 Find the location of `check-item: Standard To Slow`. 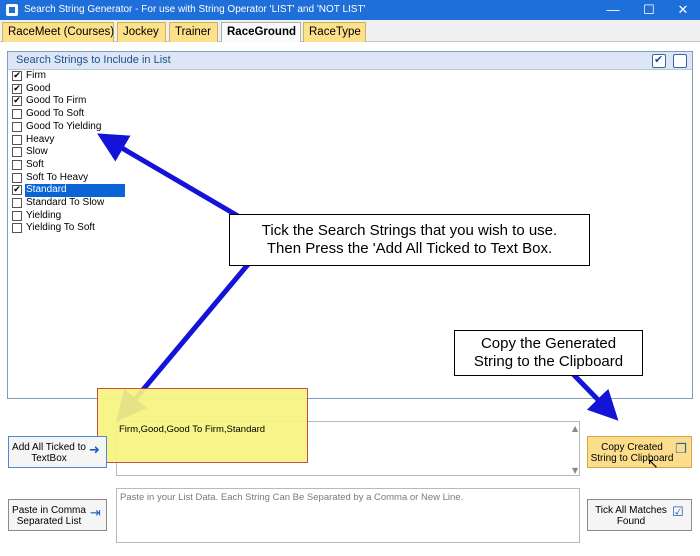

check-item: Standard To Slow is located at coordinates (69, 203).